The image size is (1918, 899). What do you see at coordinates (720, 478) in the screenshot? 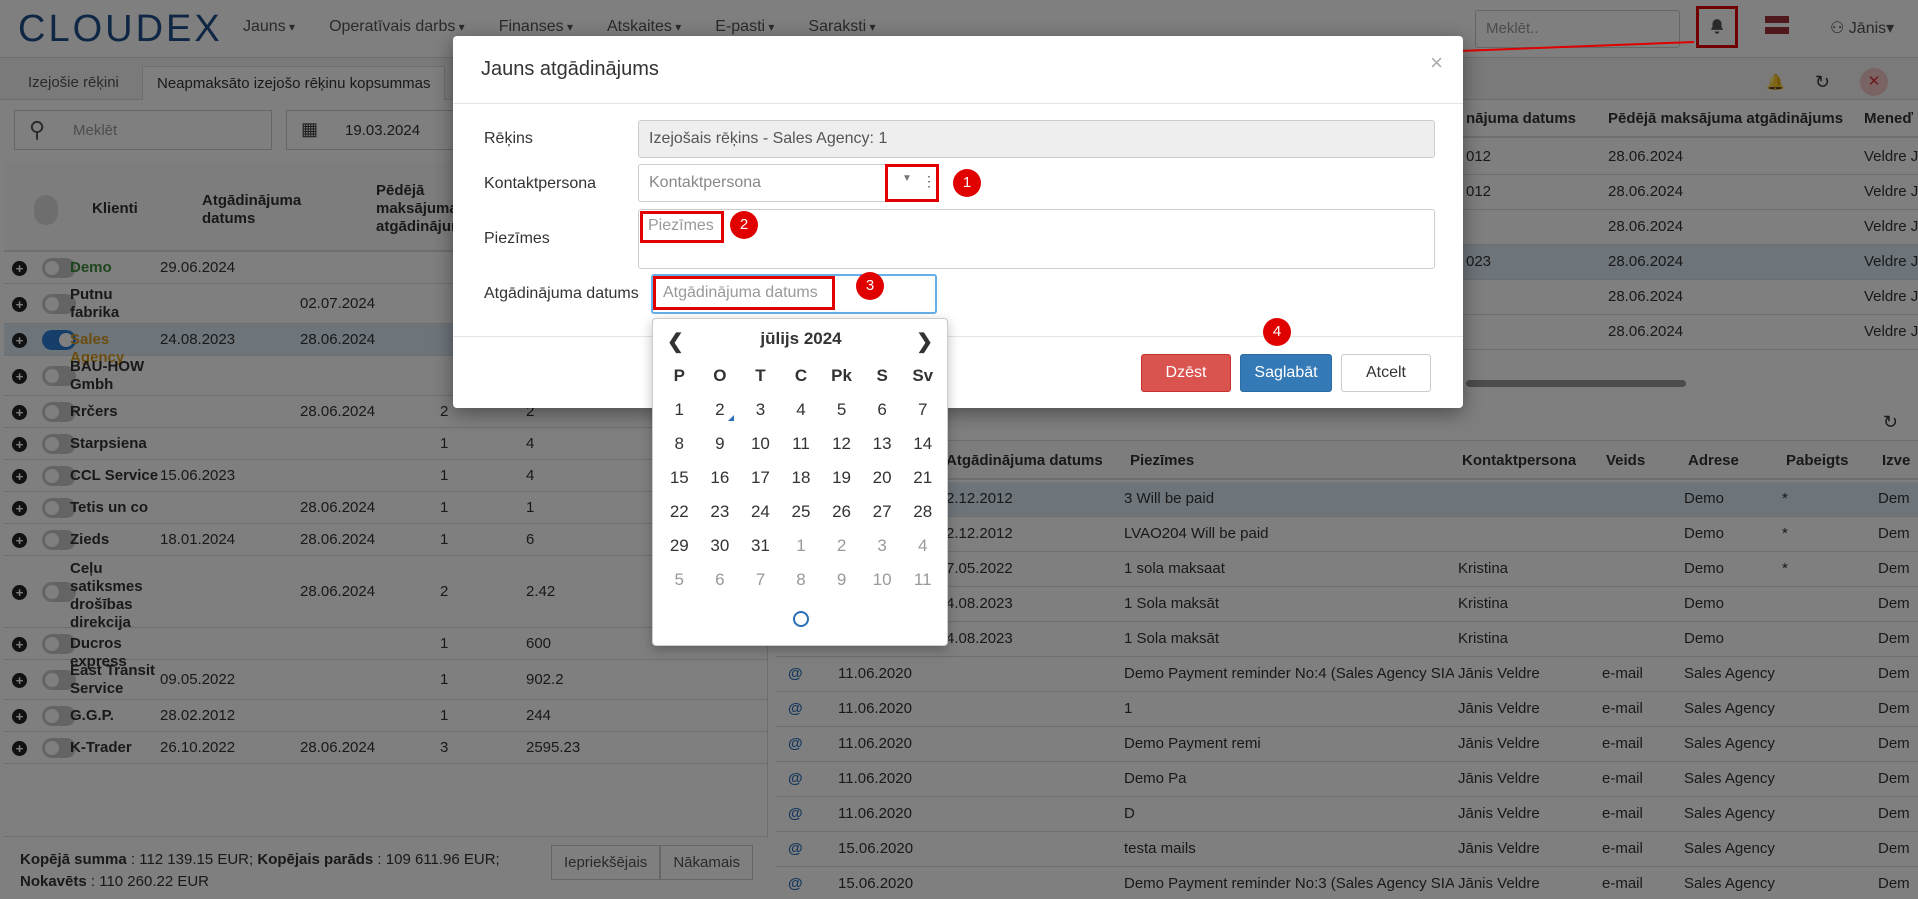
I see `calendar-day: 16` at bounding box center [720, 478].